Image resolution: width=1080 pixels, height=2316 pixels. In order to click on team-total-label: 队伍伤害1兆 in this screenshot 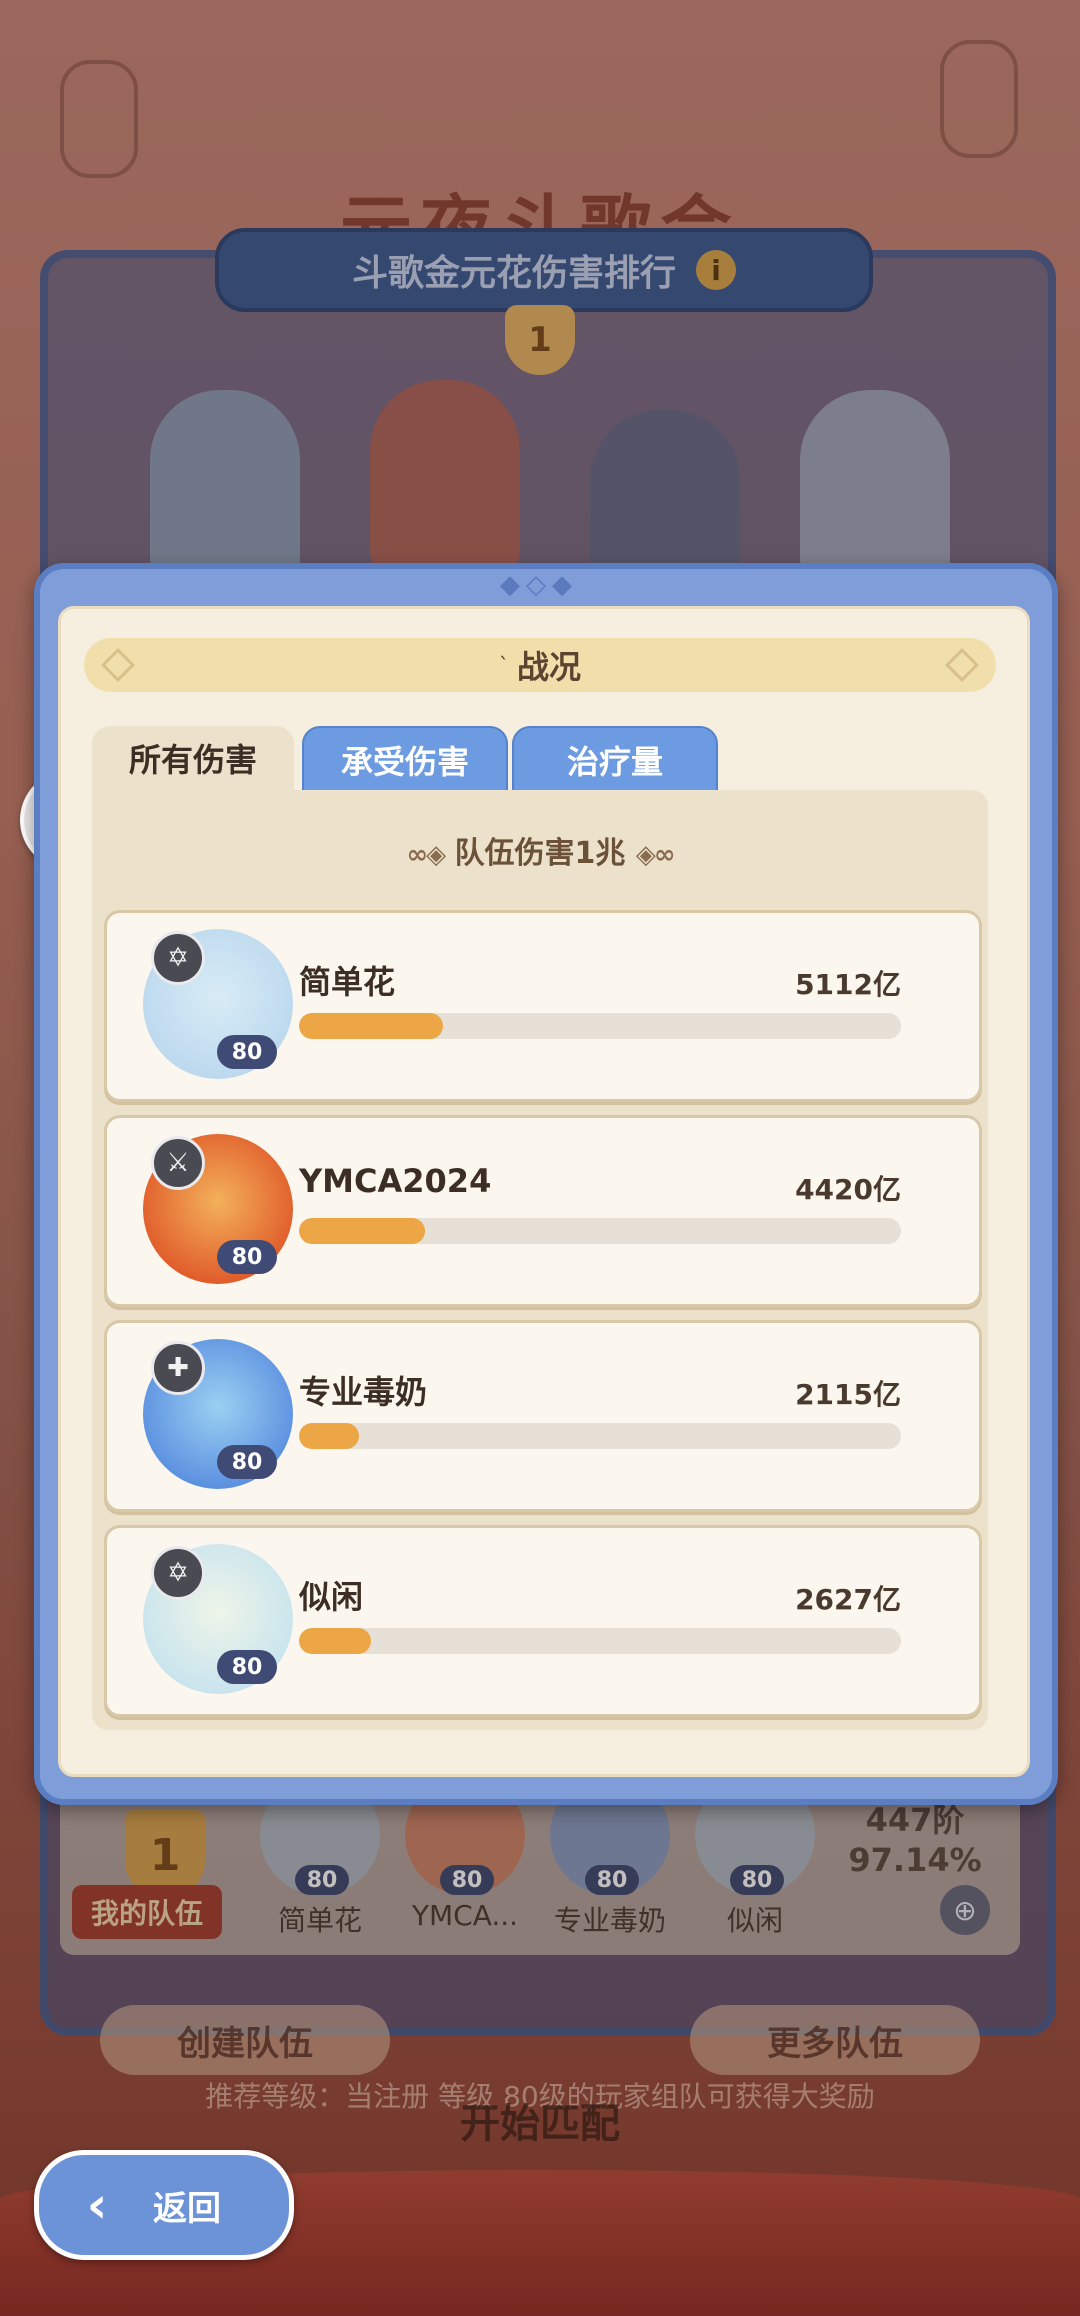, I will do `click(540, 853)`.